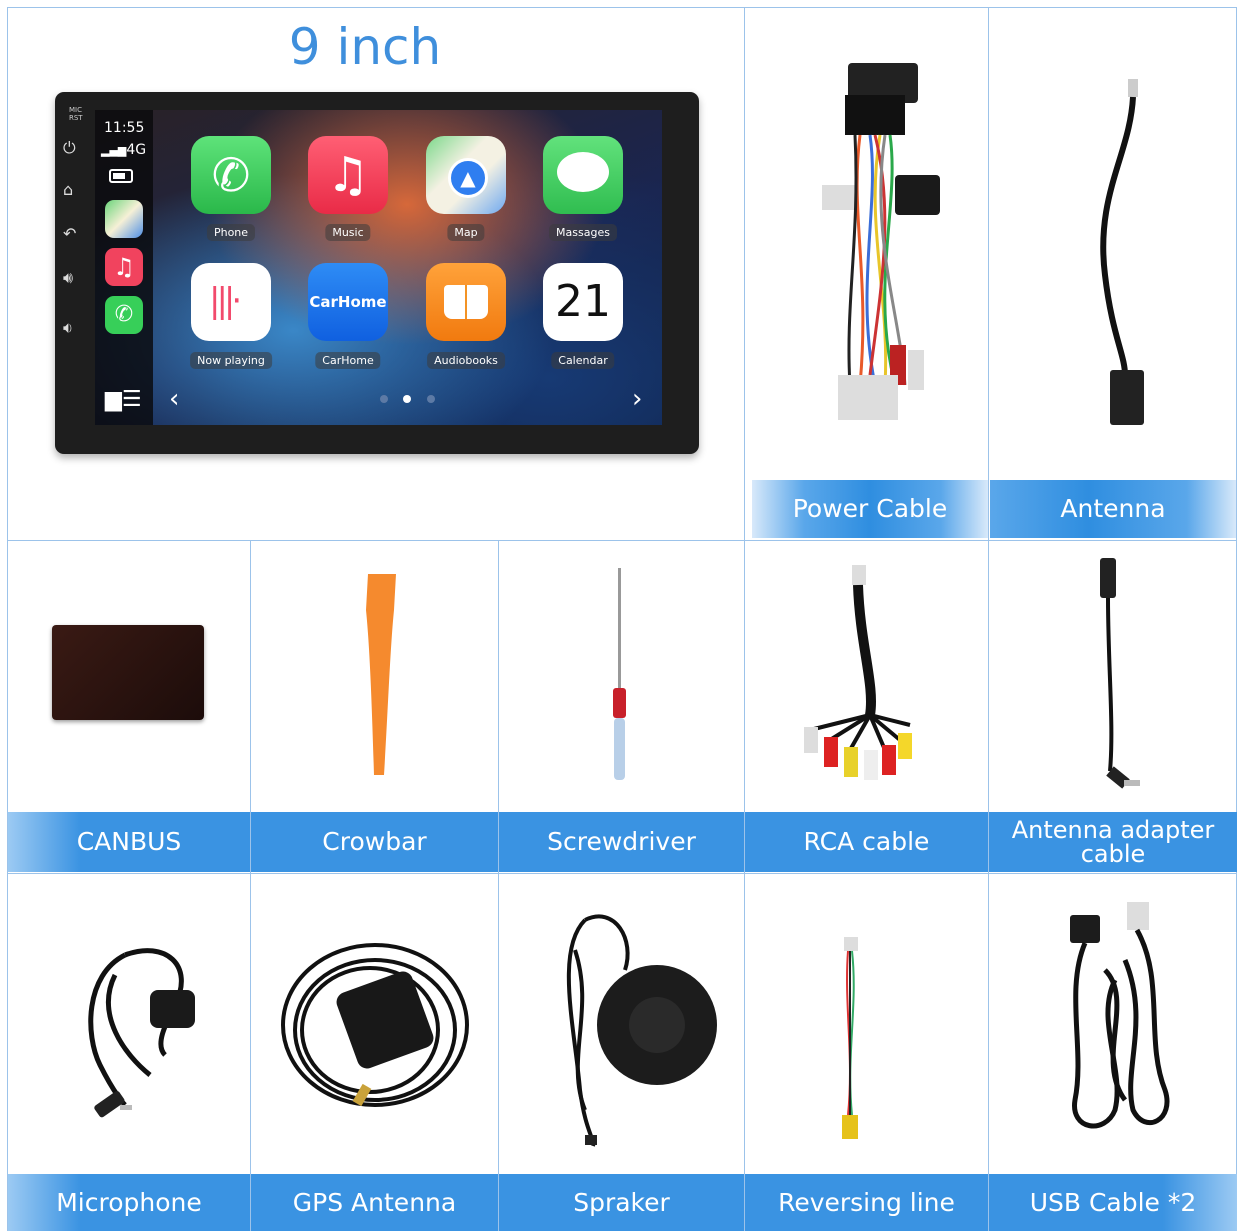 This screenshot has height=1231, width=1239. I want to click on label-antenna-adapter-cable: Antenna adapter cable, so click(1113, 842).